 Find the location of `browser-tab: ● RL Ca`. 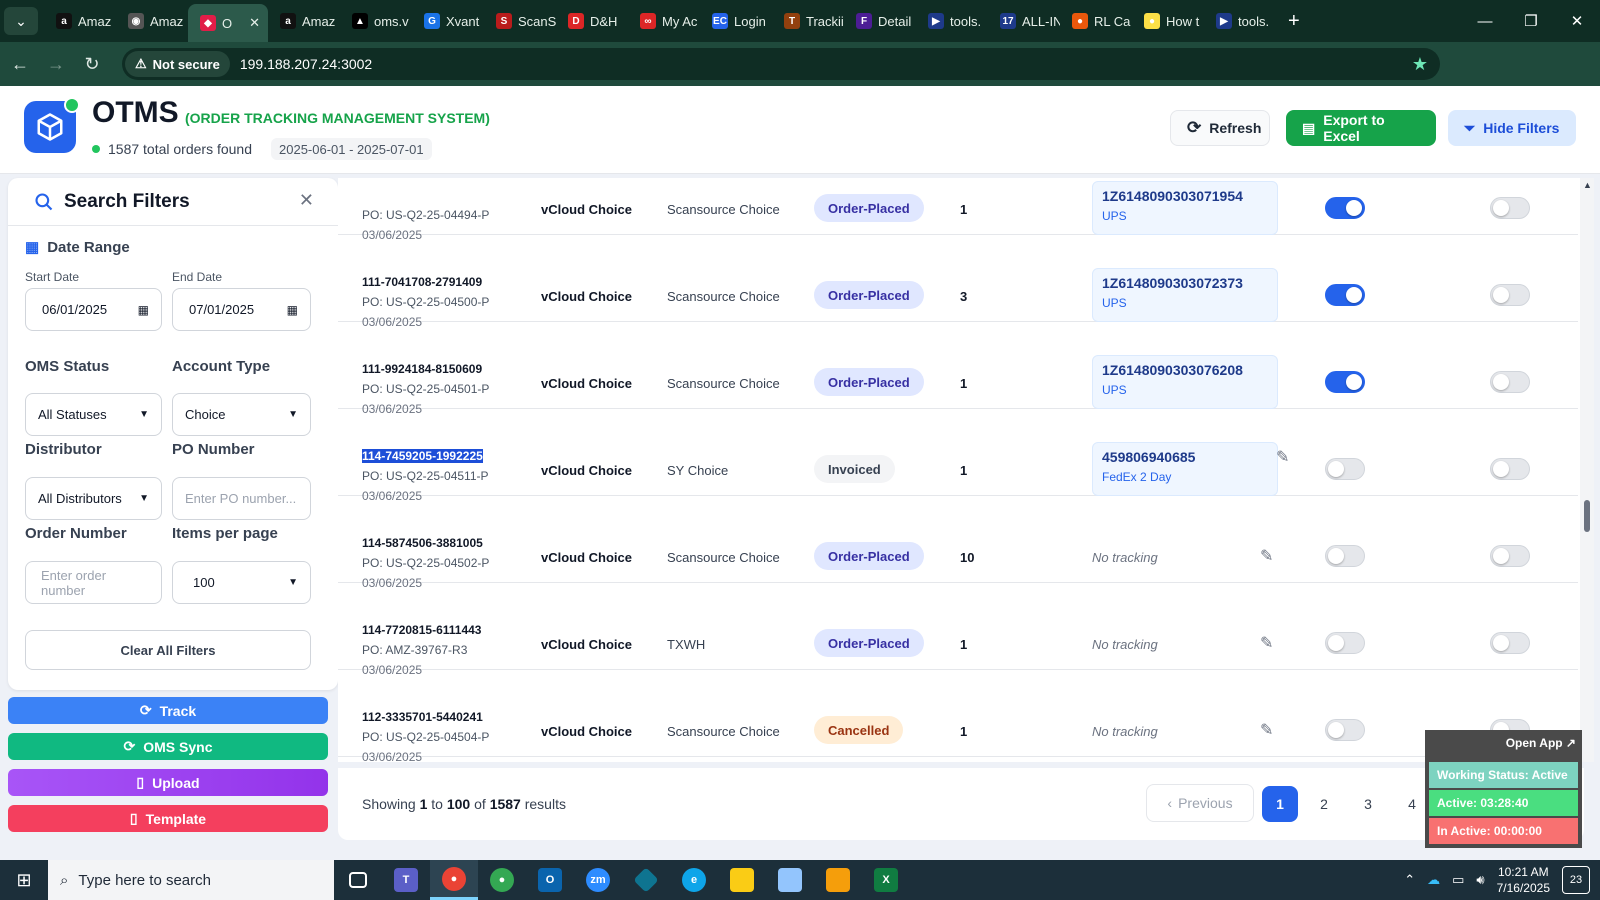

browser-tab: ● RL Ca is located at coordinates (1096, 21).